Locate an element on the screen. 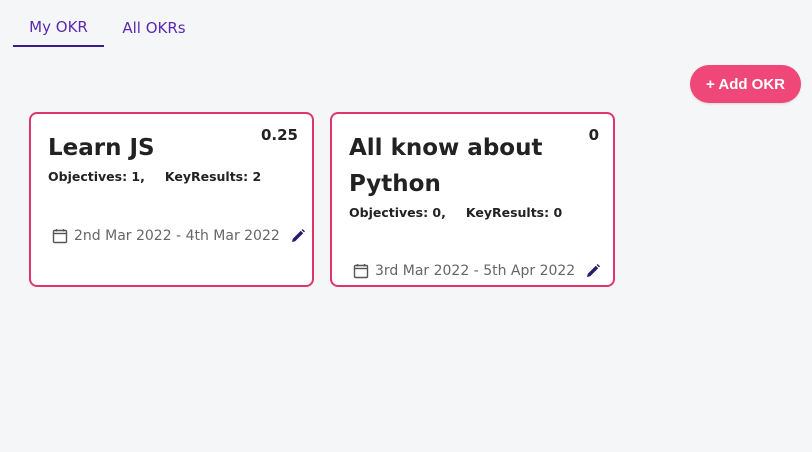 The width and height of the screenshot is (812, 452). date-range-text: 2nd Mar 2022 - 4th Mar 2022 is located at coordinates (177, 236).